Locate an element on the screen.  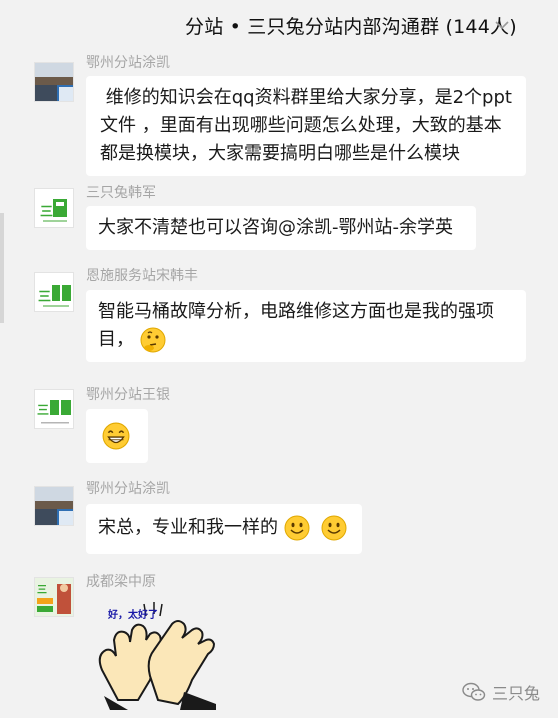
thinking-emoji-icon is located at coordinates (153, 340).